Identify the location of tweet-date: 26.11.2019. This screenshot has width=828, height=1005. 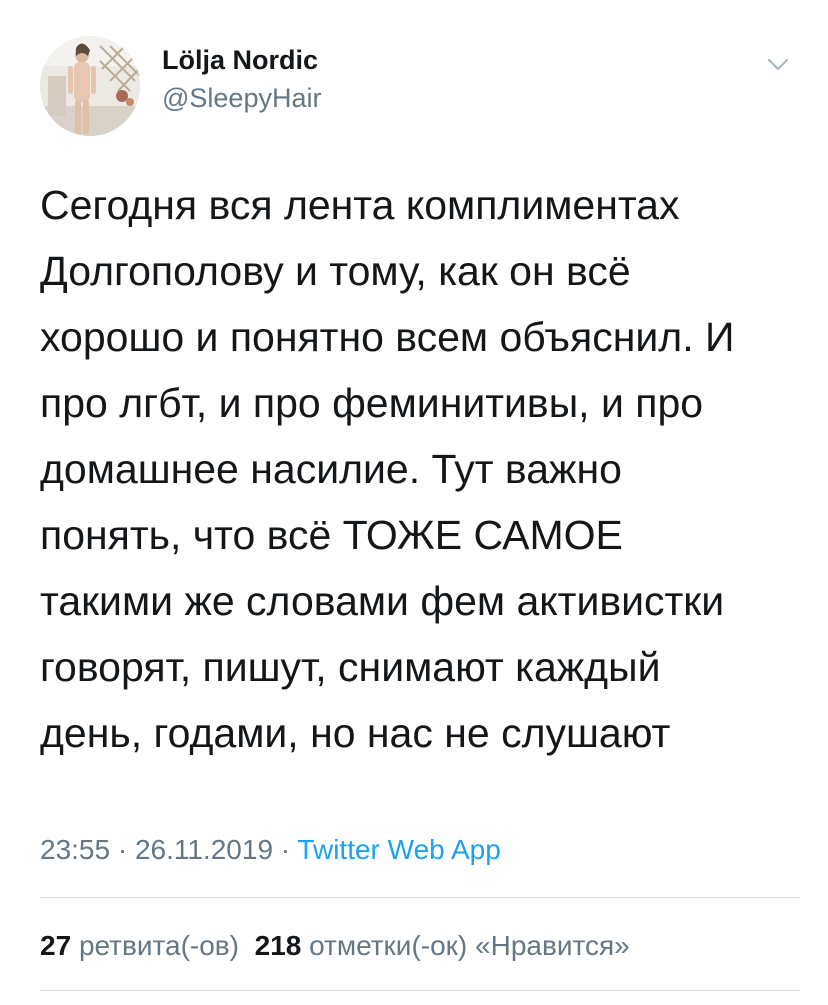
(204, 849).